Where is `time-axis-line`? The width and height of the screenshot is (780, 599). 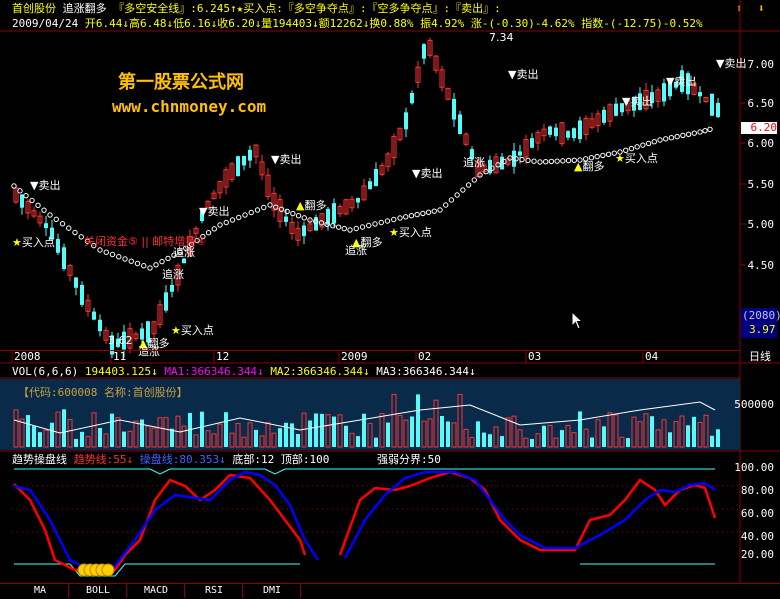 time-axis-line is located at coordinates (370, 350).